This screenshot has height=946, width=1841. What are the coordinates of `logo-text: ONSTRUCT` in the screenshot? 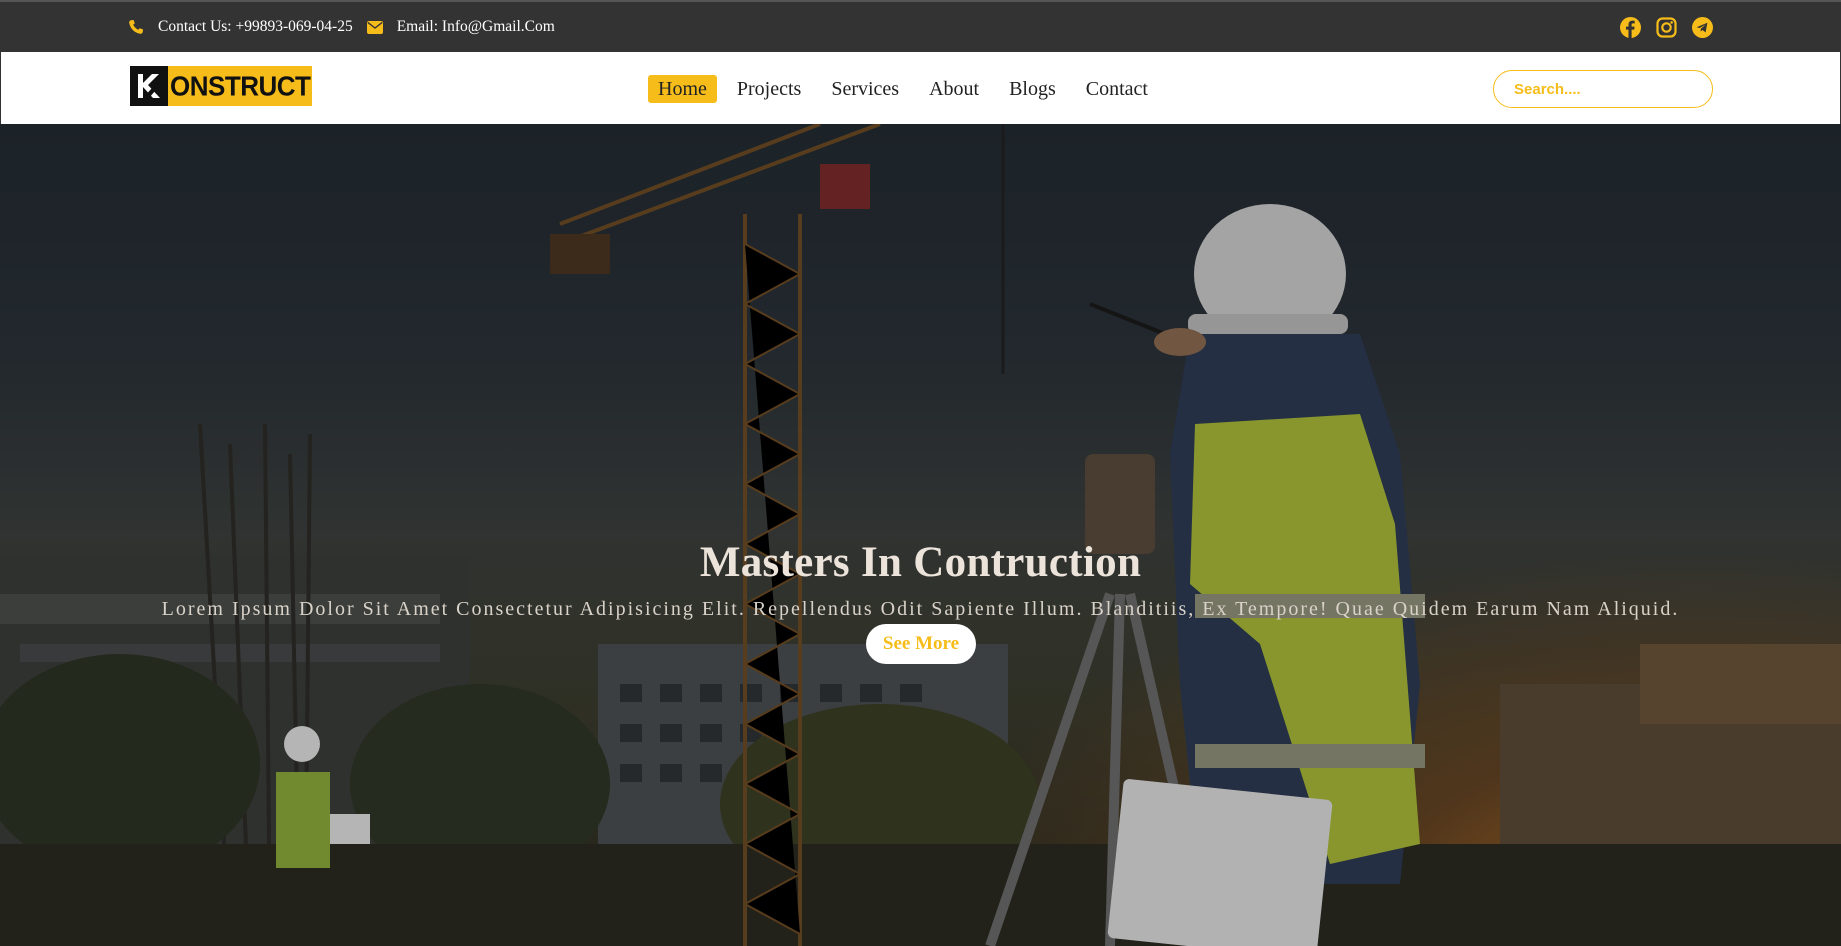 It's located at (240, 86).